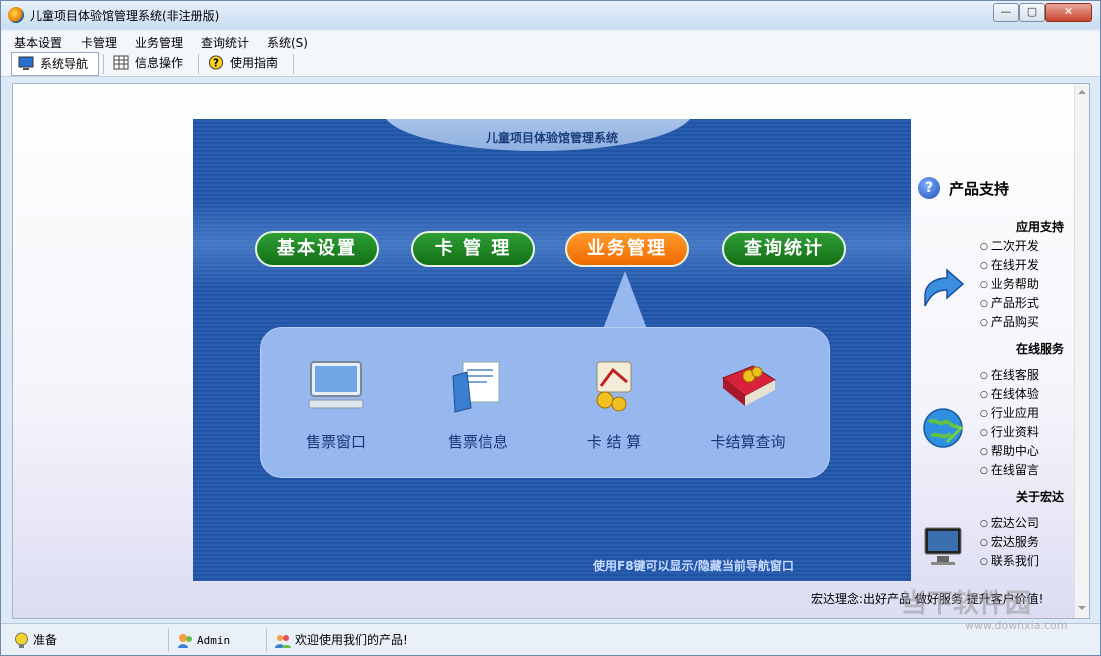  I want to click on link-hongda-service: 宏达服务, so click(1009, 541).